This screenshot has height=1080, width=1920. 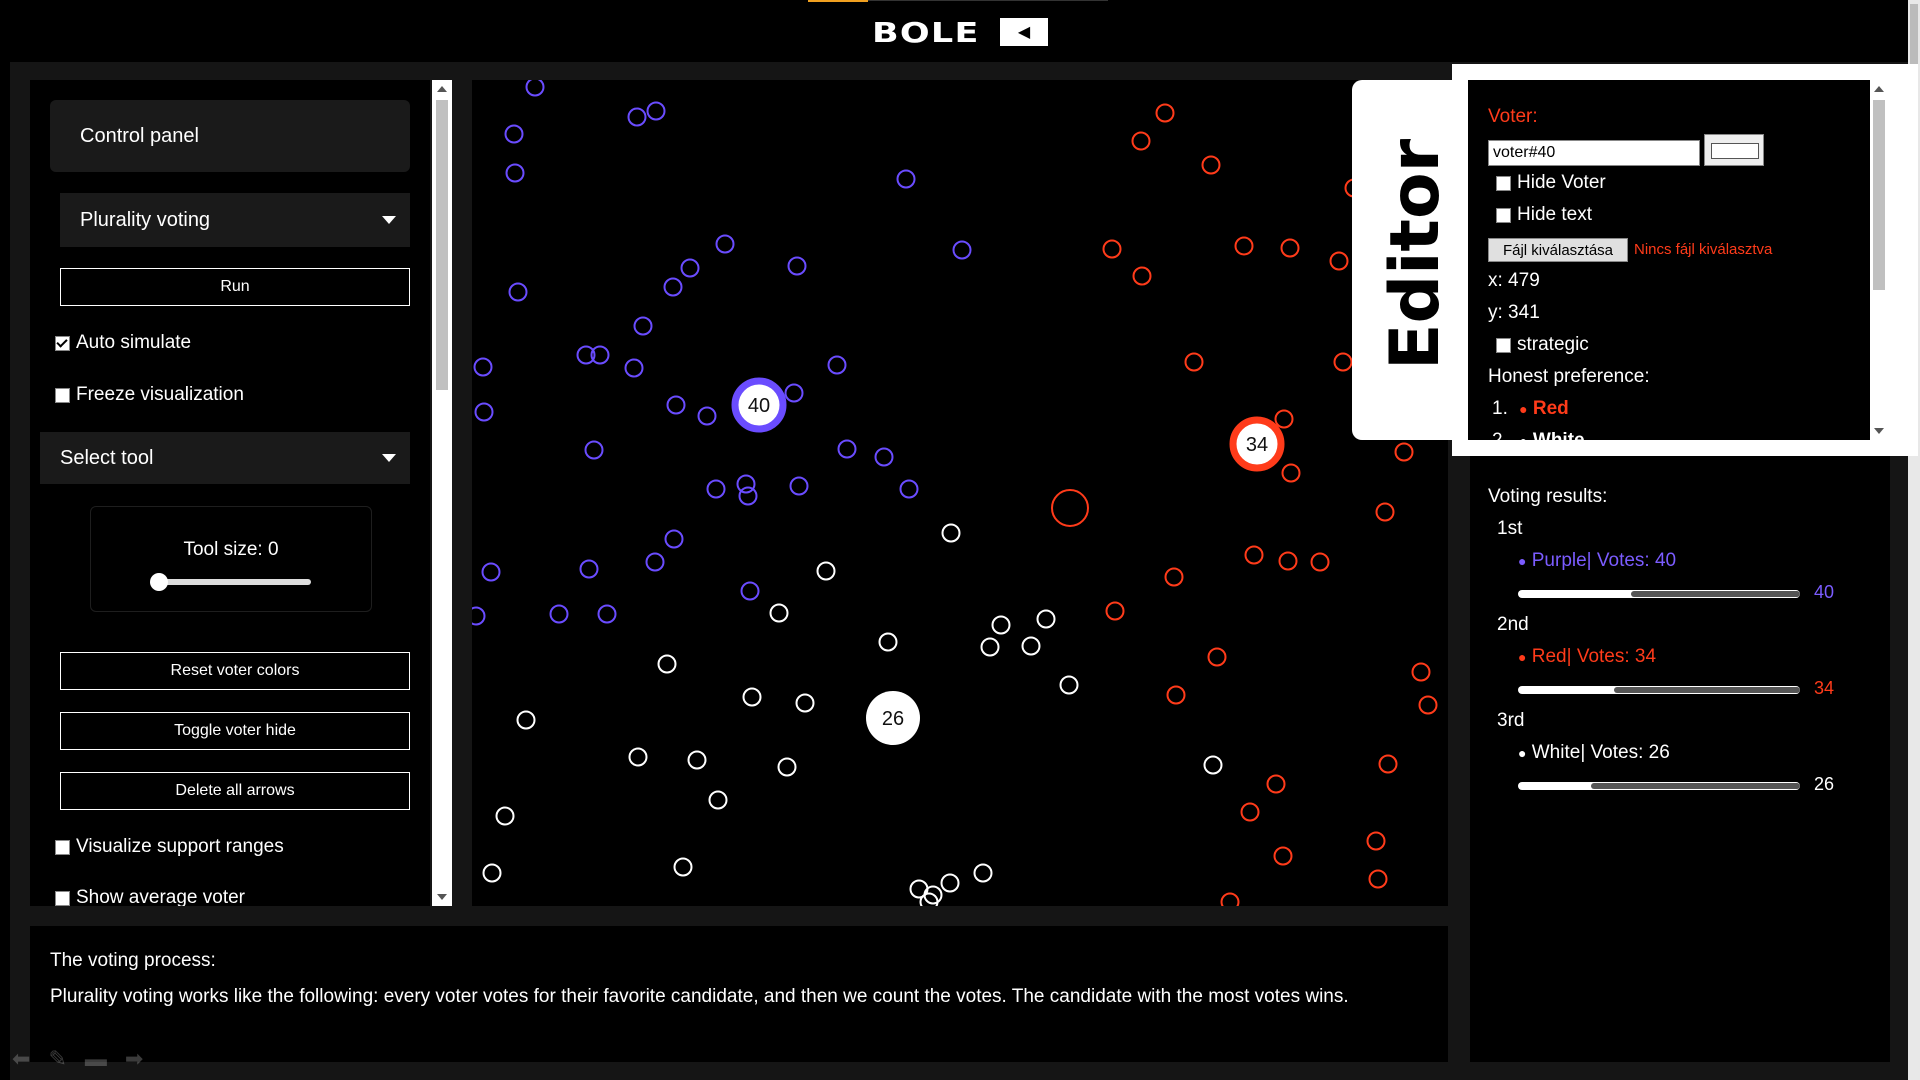 What do you see at coordinates (893, 718) in the screenshot?
I see `candidate-marker: 26` at bounding box center [893, 718].